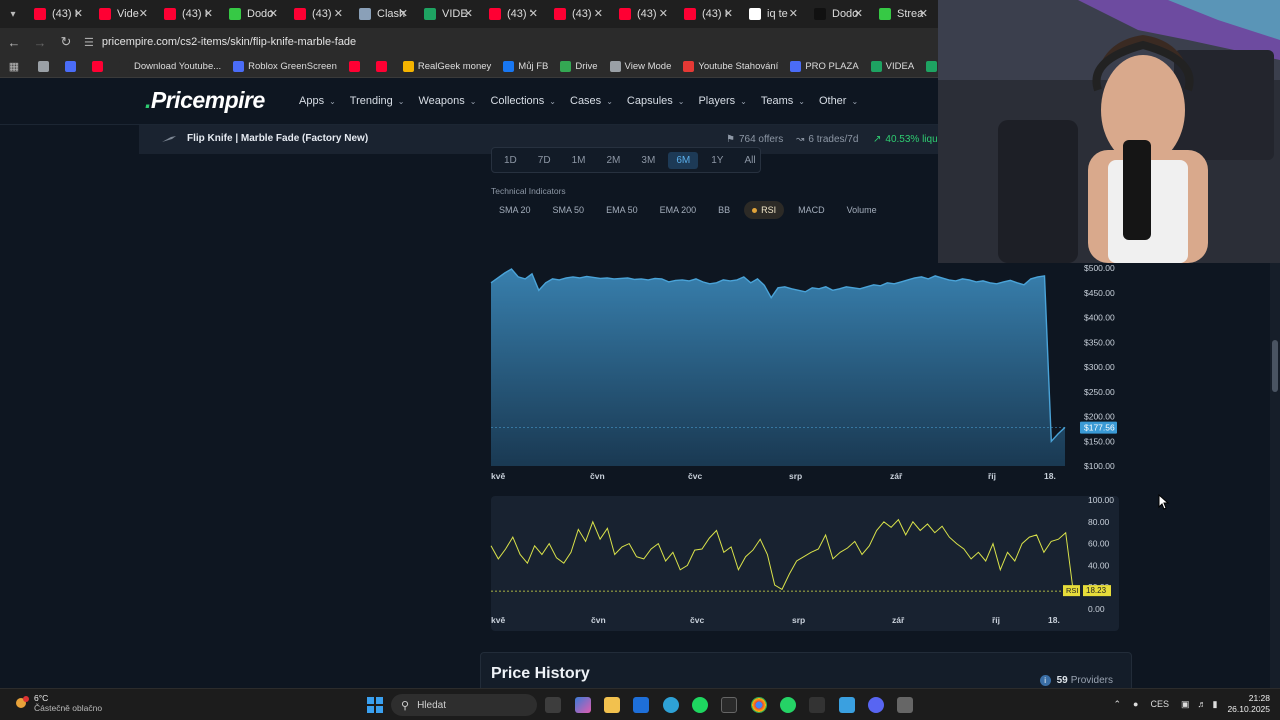 Image resolution: width=1280 pixels, height=720 pixels. Describe the element at coordinates (89, 42) in the screenshot. I see `site-info-icon: ☰` at that location.